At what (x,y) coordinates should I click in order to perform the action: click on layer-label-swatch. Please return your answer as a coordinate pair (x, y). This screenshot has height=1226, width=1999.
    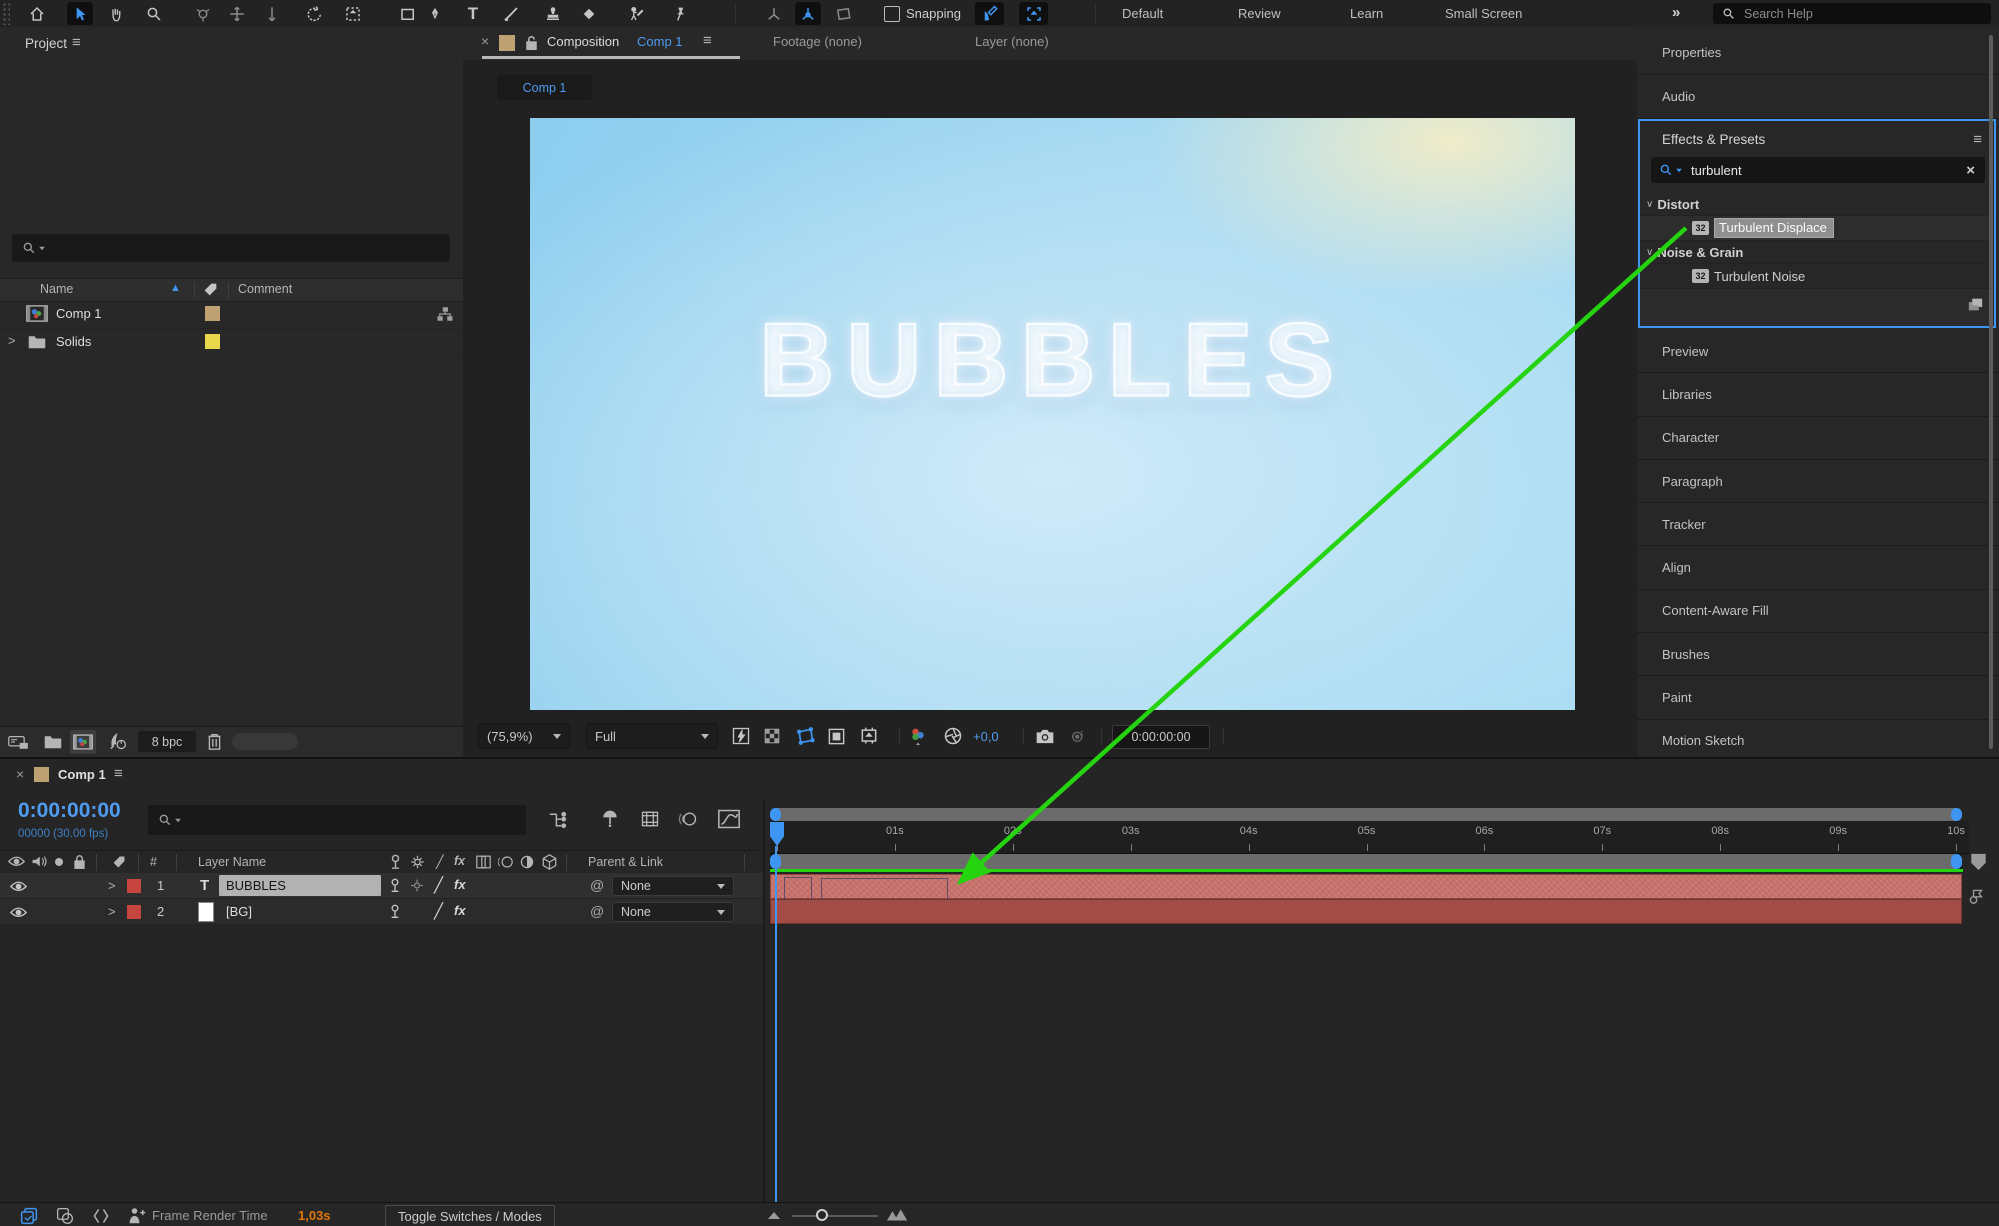
    Looking at the image, I should click on (134, 886).